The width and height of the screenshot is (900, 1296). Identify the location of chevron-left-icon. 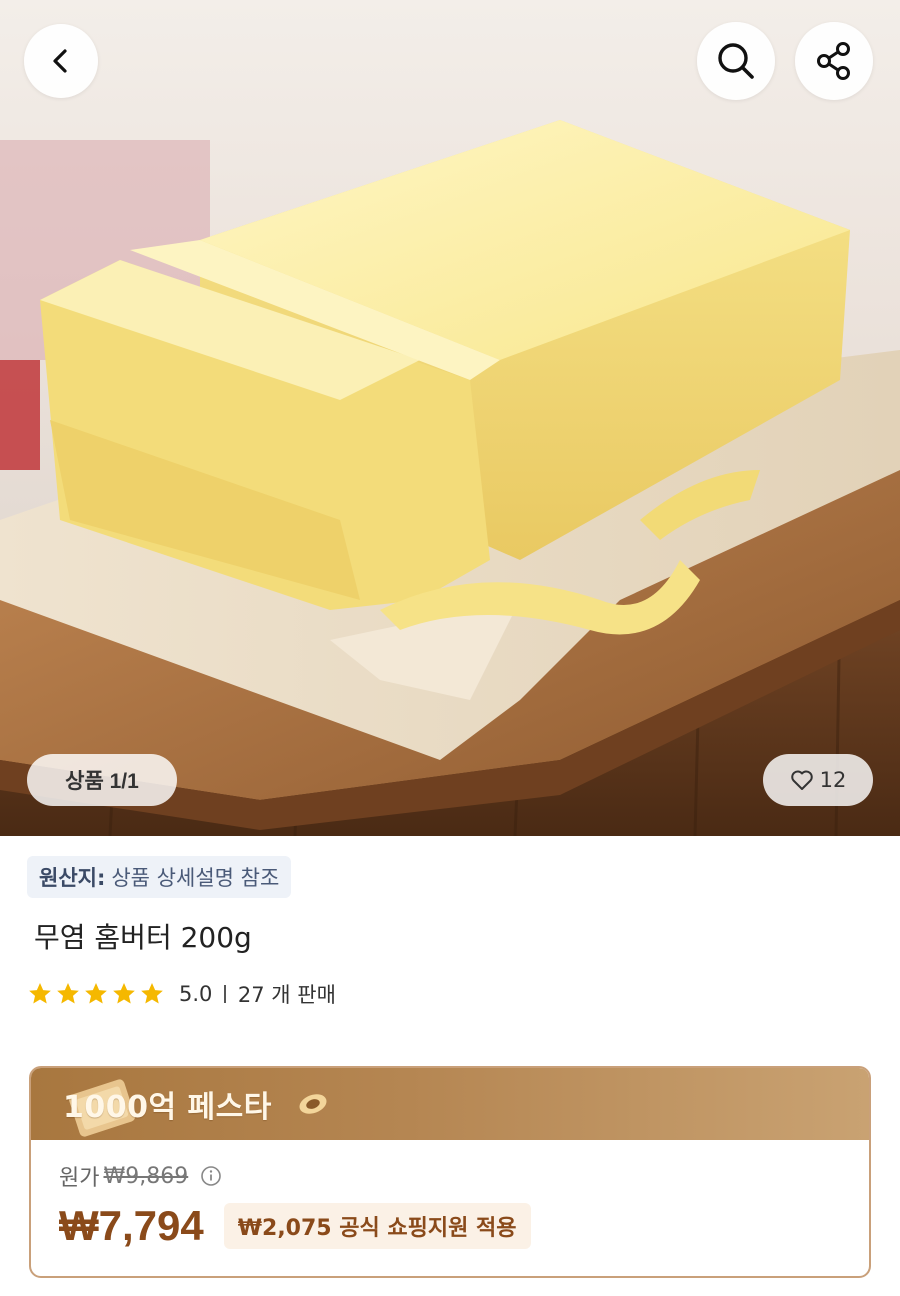
(60, 61).